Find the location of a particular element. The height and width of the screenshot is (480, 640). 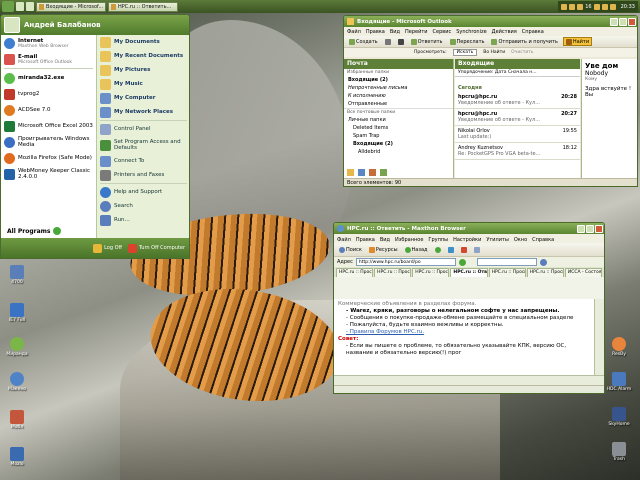

search-in-dropdown: Во Найти is located at coordinates (494, 52).